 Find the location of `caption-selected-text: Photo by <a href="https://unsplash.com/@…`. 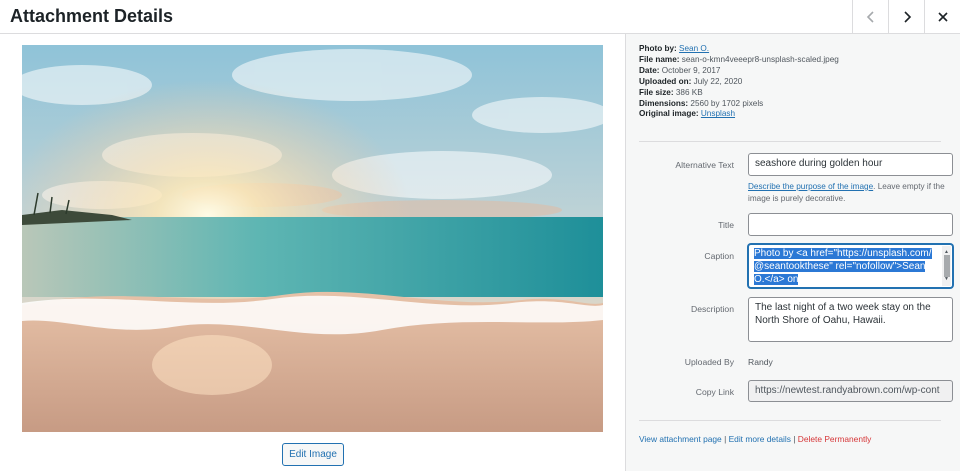

caption-selected-text: Photo by <a href="https://unsplash.com/@… is located at coordinates (843, 266).